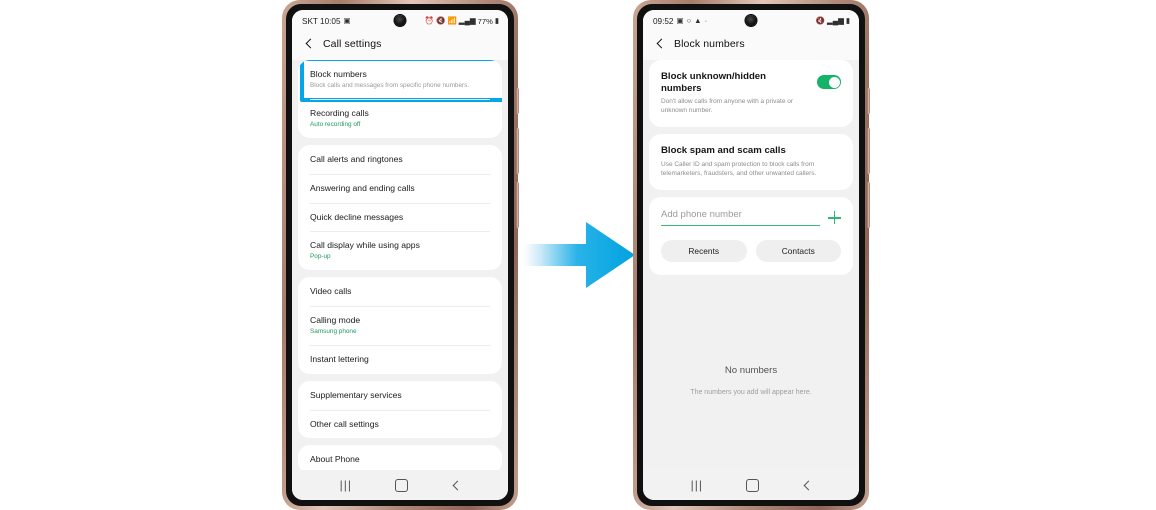  What do you see at coordinates (333, 331) in the screenshot?
I see `settings-row-subtitle: Samsung phone` at bounding box center [333, 331].